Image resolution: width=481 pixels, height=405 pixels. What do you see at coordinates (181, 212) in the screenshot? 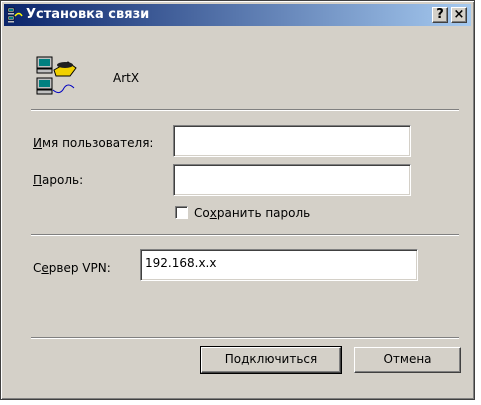
I see `save-password-checkbox` at bounding box center [181, 212].